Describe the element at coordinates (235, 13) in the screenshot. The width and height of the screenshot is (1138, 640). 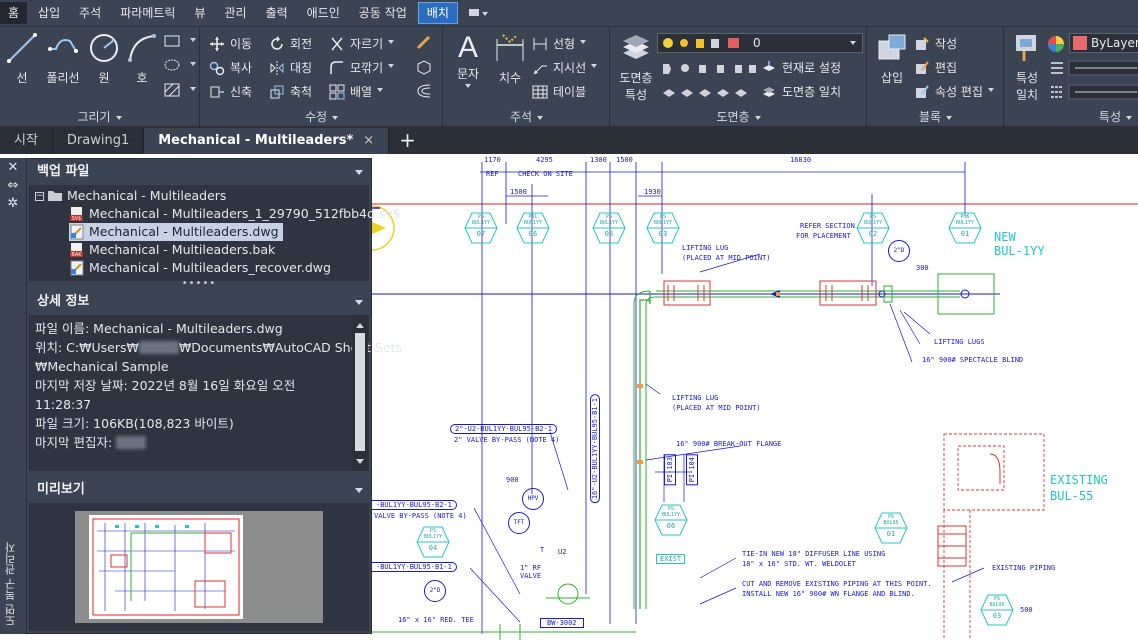
I see `tab-manage: 관리` at that location.